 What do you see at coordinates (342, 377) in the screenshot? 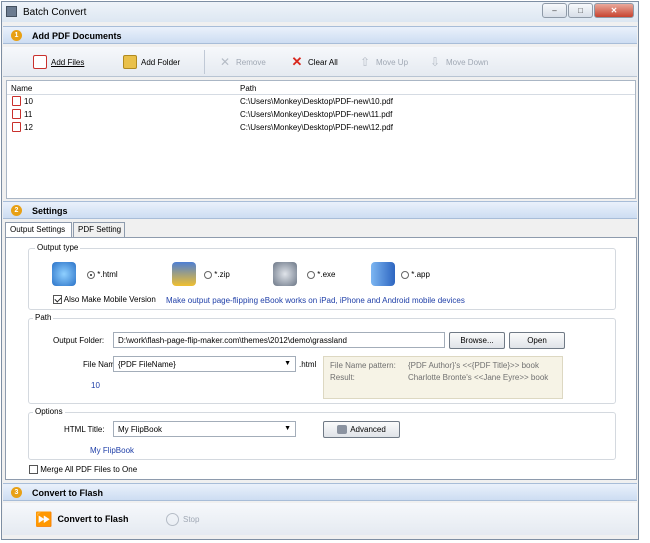
I see `result-label: Result:` at bounding box center [342, 377].